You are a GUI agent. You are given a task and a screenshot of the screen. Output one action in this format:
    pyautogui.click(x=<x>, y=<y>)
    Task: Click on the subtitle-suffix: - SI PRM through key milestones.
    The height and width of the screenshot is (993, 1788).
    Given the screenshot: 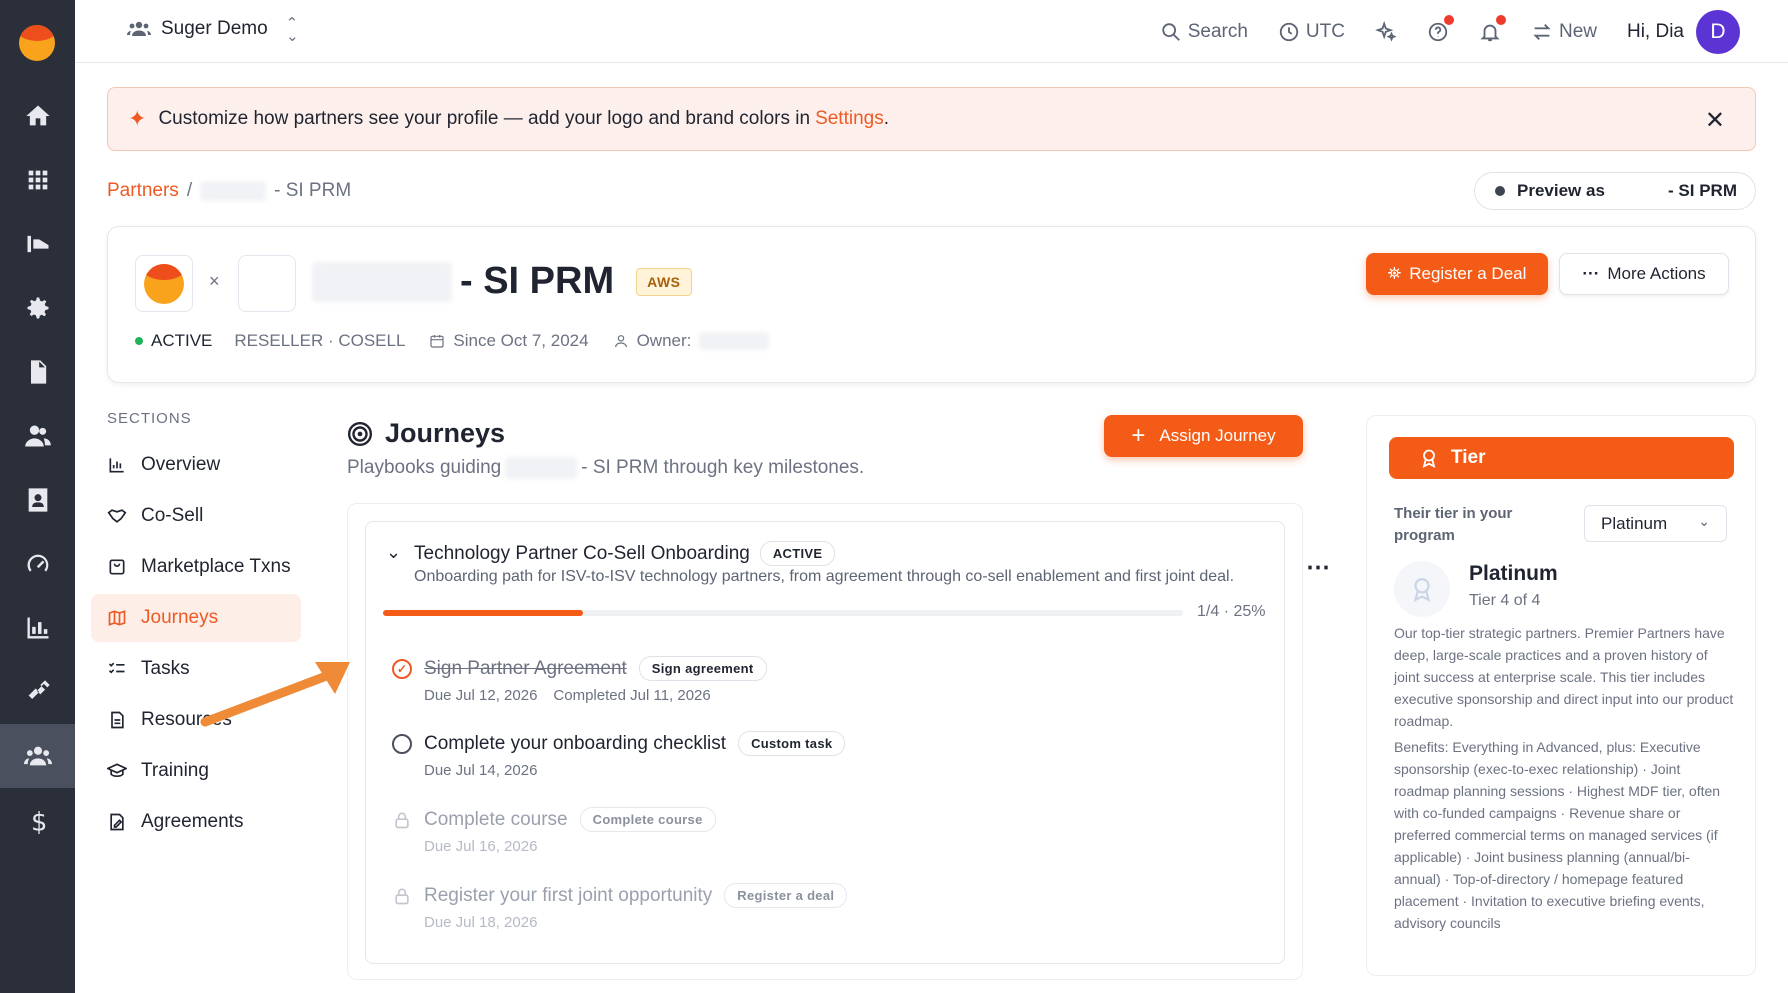 What is the action you would take?
    pyautogui.click(x=723, y=467)
    